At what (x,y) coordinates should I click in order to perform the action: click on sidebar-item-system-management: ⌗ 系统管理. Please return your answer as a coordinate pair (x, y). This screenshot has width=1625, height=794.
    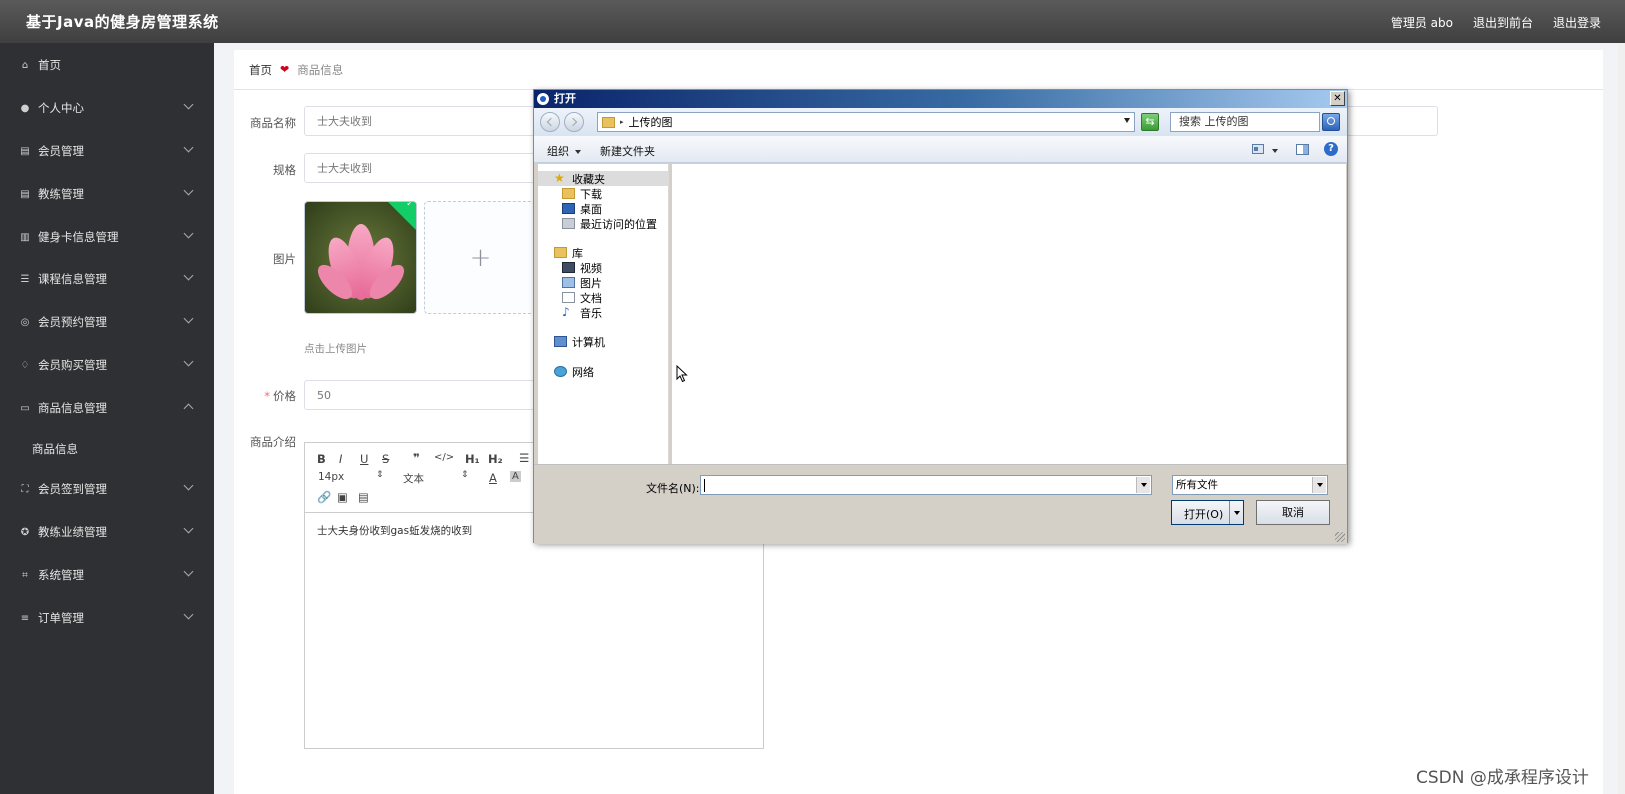
    Looking at the image, I should click on (107, 575).